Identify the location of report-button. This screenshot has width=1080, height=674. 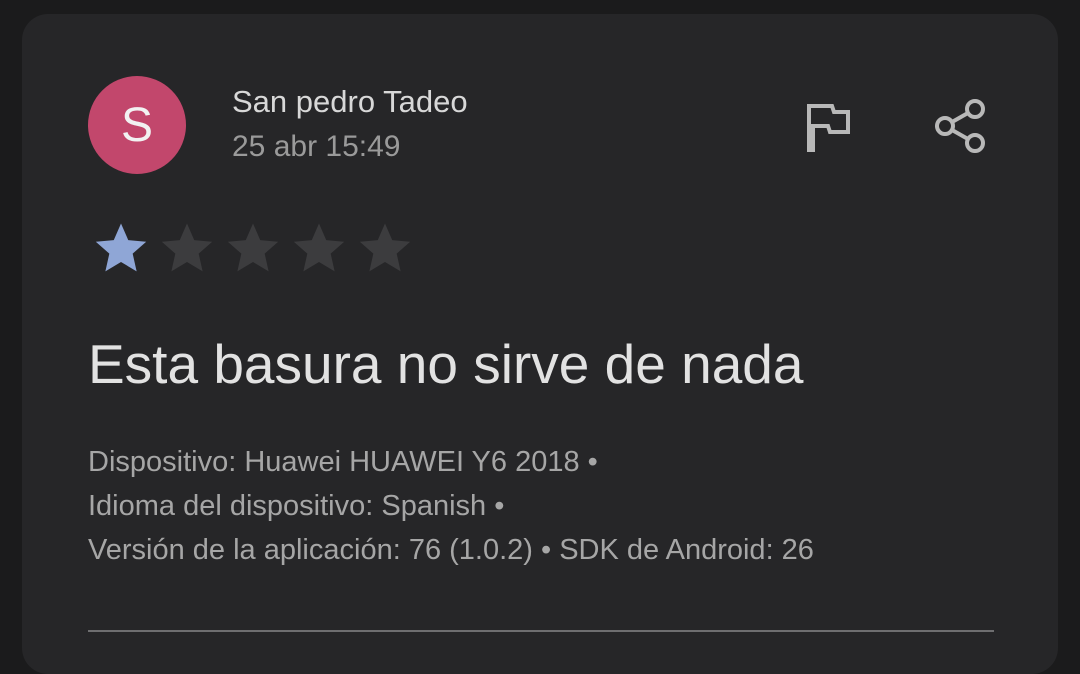
(829, 127).